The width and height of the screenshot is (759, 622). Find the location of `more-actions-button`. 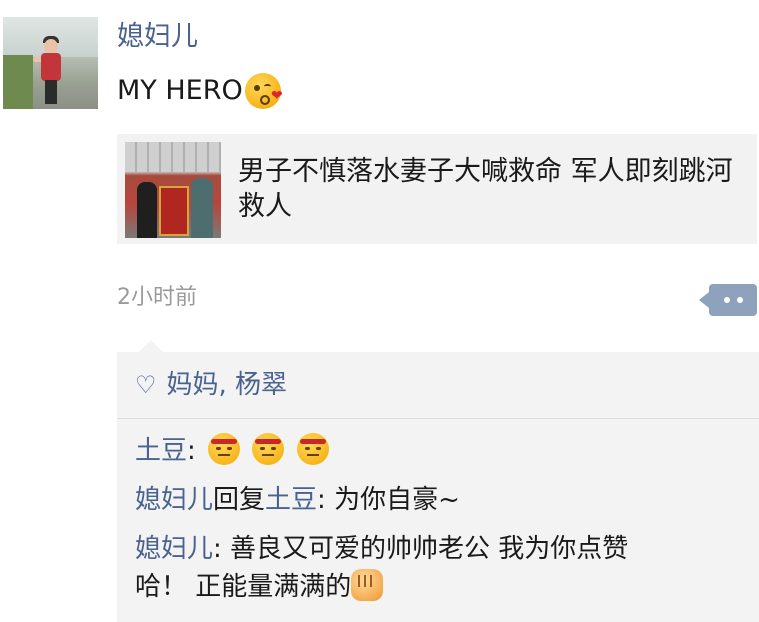

more-actions-button is located at coordinates (728, 300).